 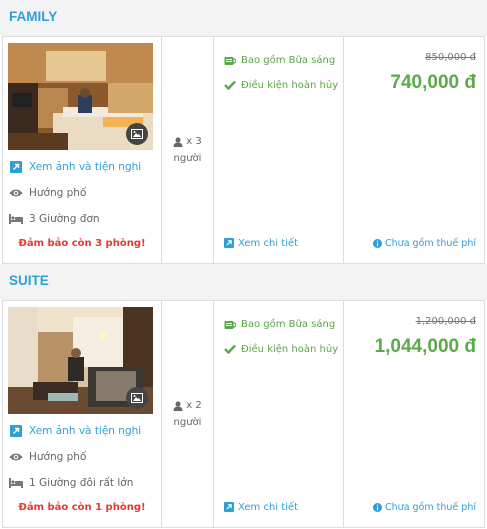 I want to click on guests-count: x 2, so click(x=194, y=405).